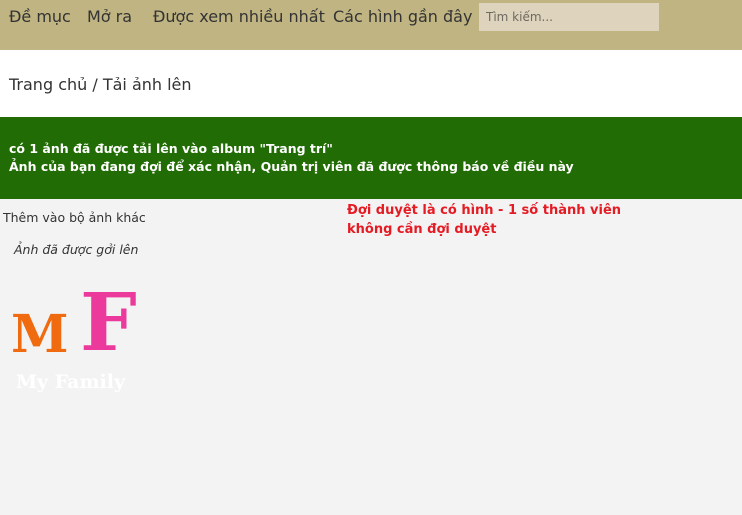 Image resolution: width=742 pixels, height=515 pixels. Describe the element at coordinates (40, 334) in the screenshot. I see `logo-letter-m: M` at that location.